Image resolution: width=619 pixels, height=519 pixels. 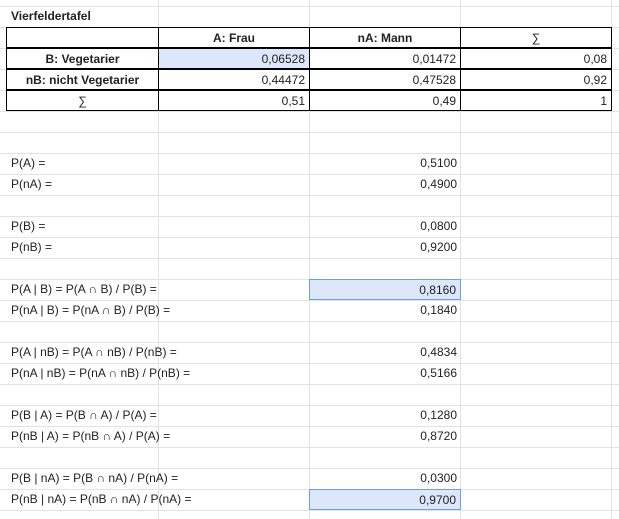 What do you see at coordinates (385, 163) in the screenshot?
I see `prob-value: 0,5100` at bounding box center [385, 163].